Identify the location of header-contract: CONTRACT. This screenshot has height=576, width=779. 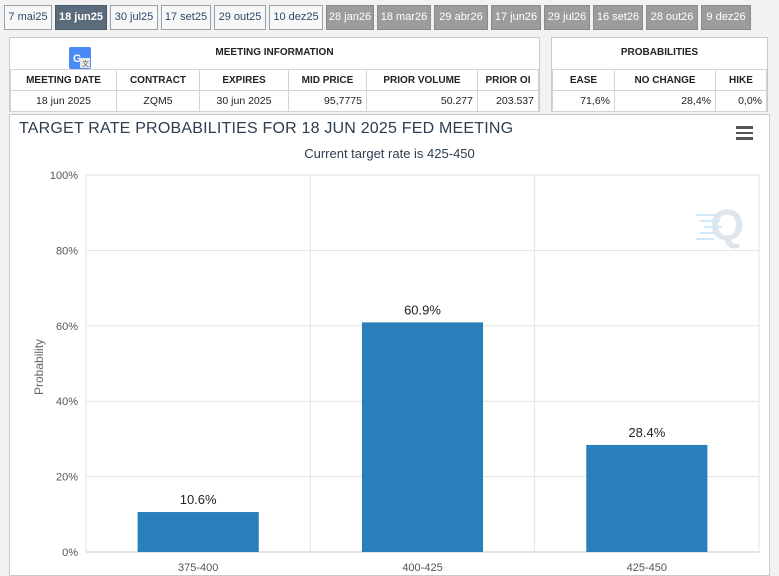
(158, 80).